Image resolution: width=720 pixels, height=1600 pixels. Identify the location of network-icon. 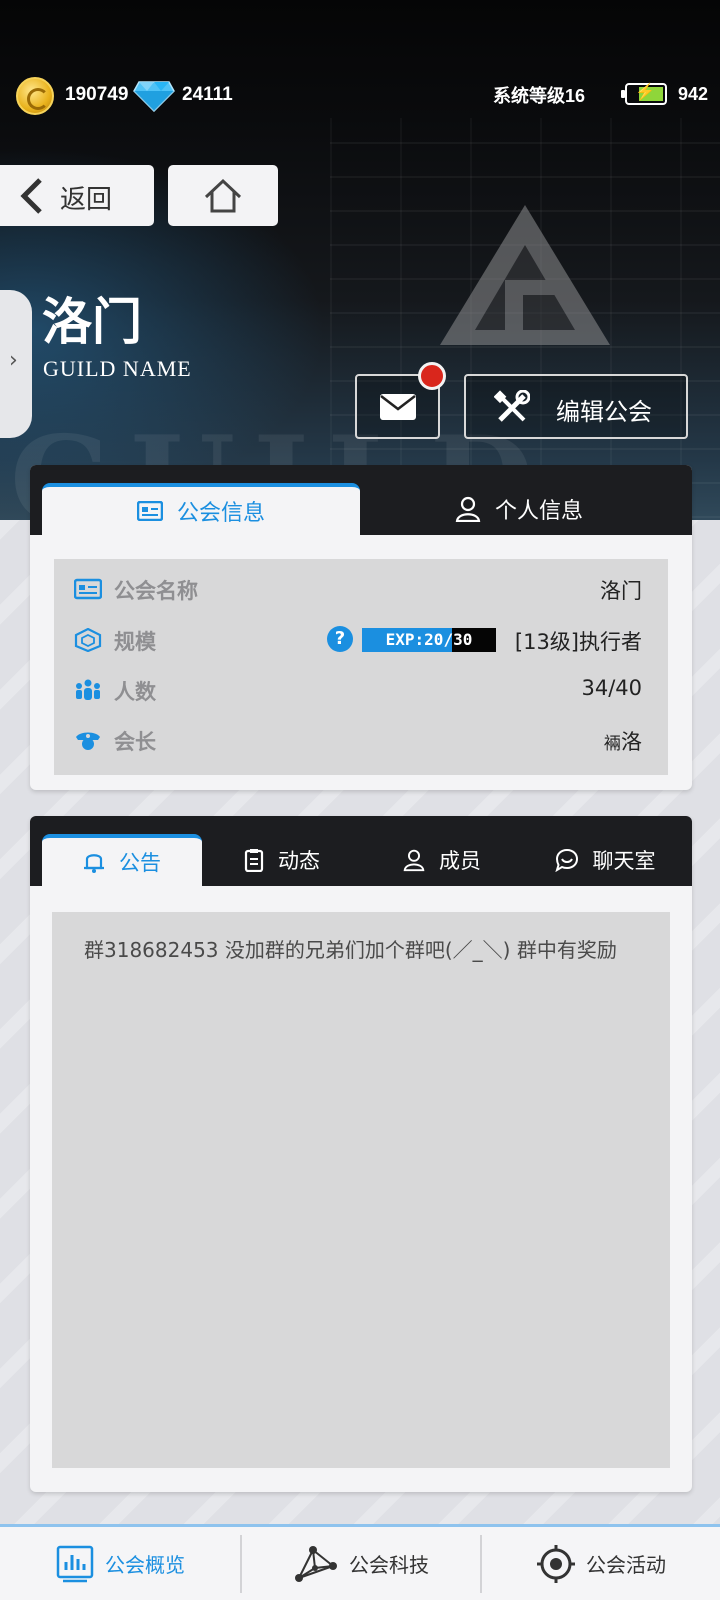
(316, 1563).